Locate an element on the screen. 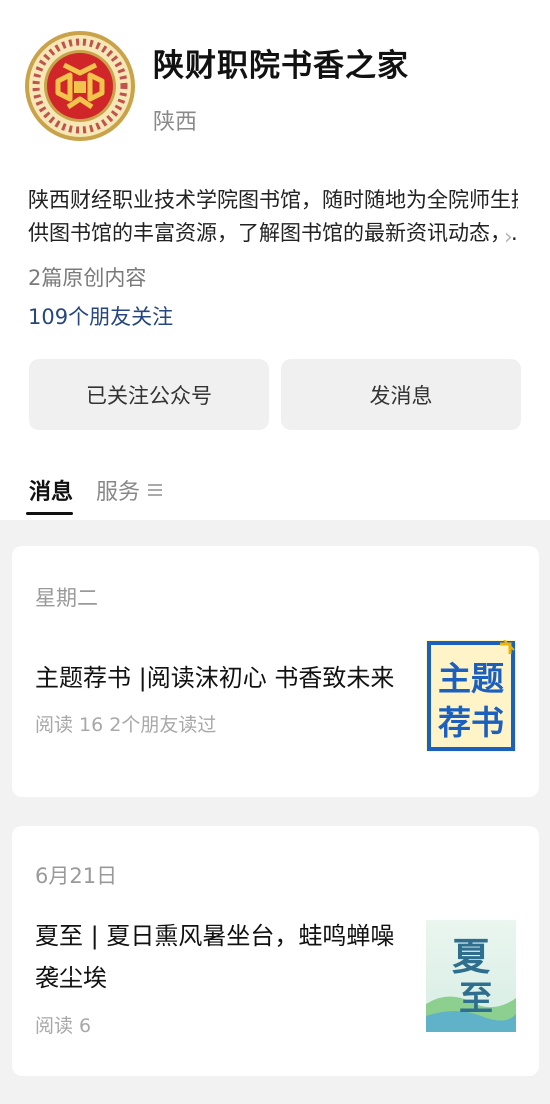 The width and height of the screenshot is (550, 1104). article-meta: 阅读 6 is located at coordinates (63, 1026).